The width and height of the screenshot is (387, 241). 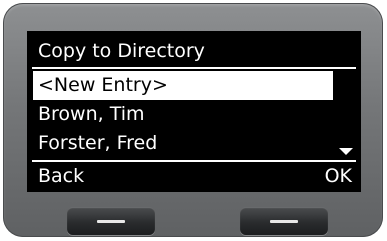 I want to click on title-divider, so click(x=194, y=68).